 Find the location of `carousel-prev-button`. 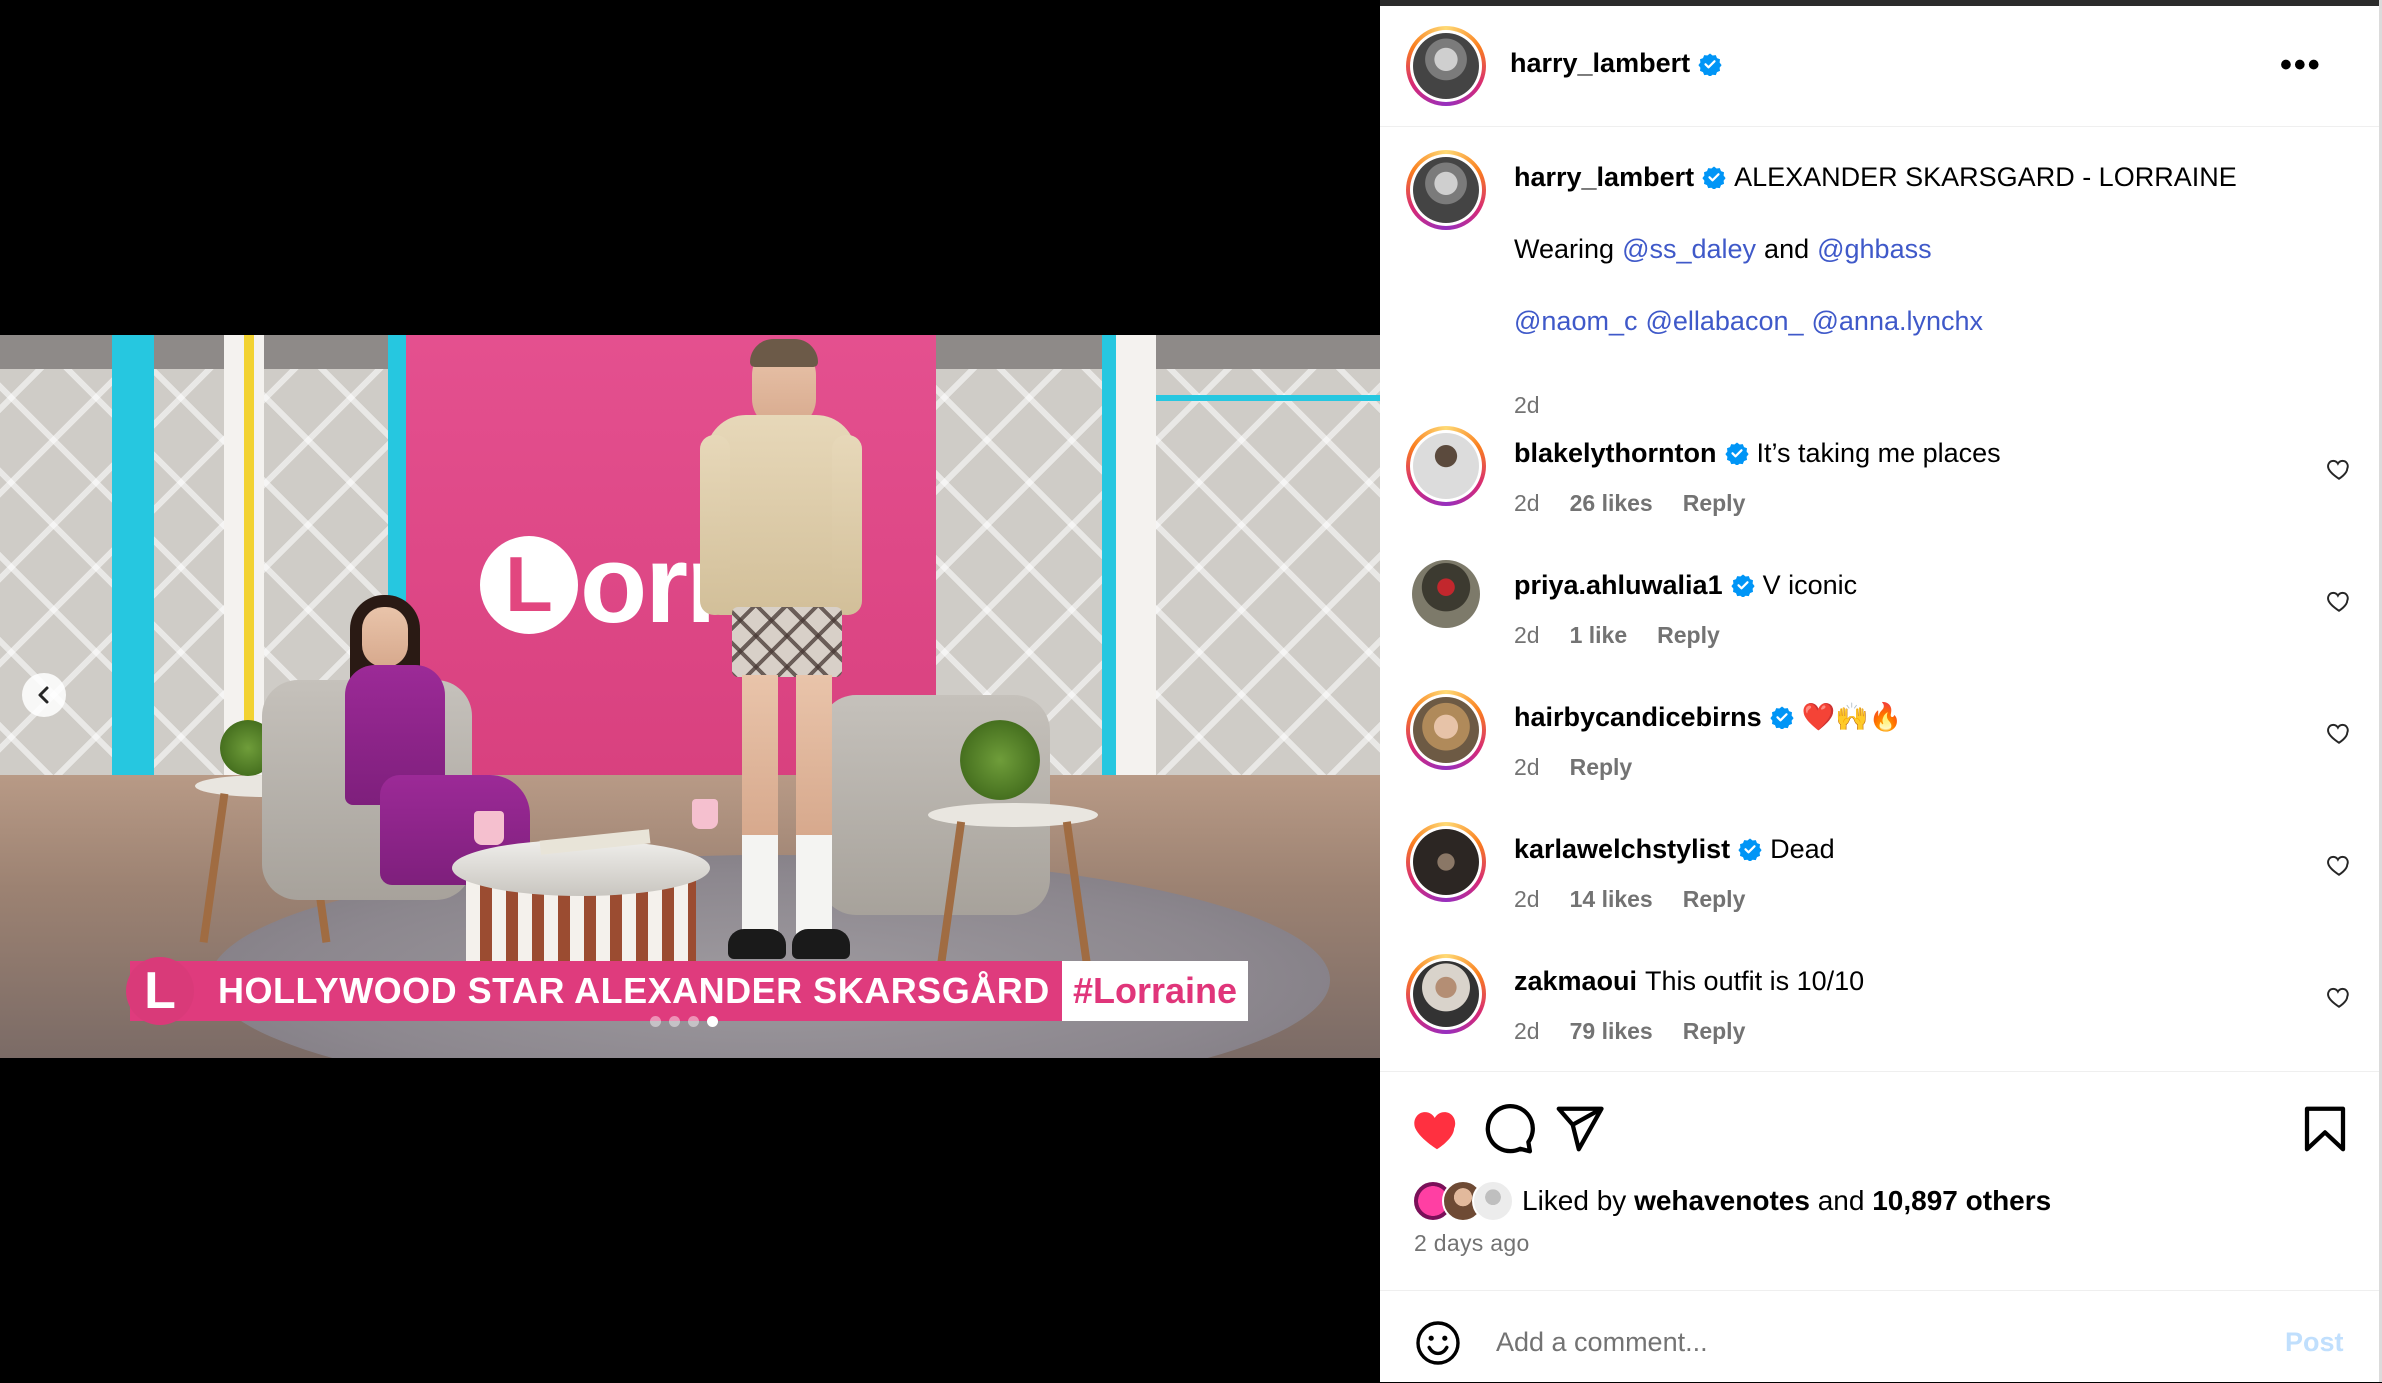

carousel-prev-button is located at coordinates (44, 695).